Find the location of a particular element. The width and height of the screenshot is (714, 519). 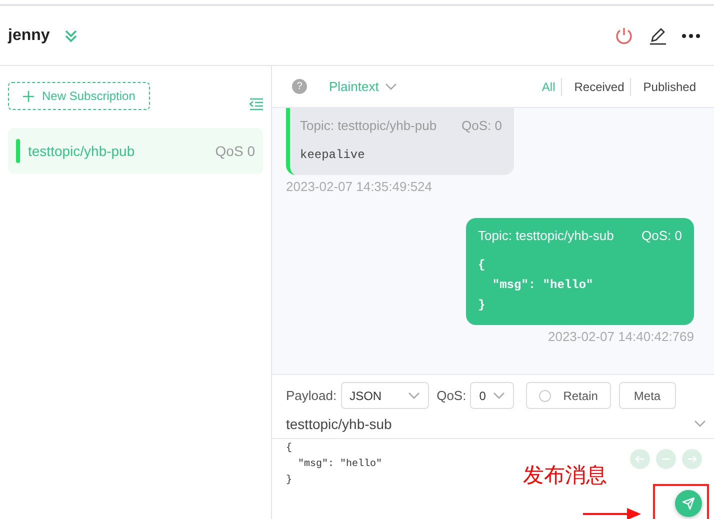

collapse-icon is located at coordinates (256, 104).